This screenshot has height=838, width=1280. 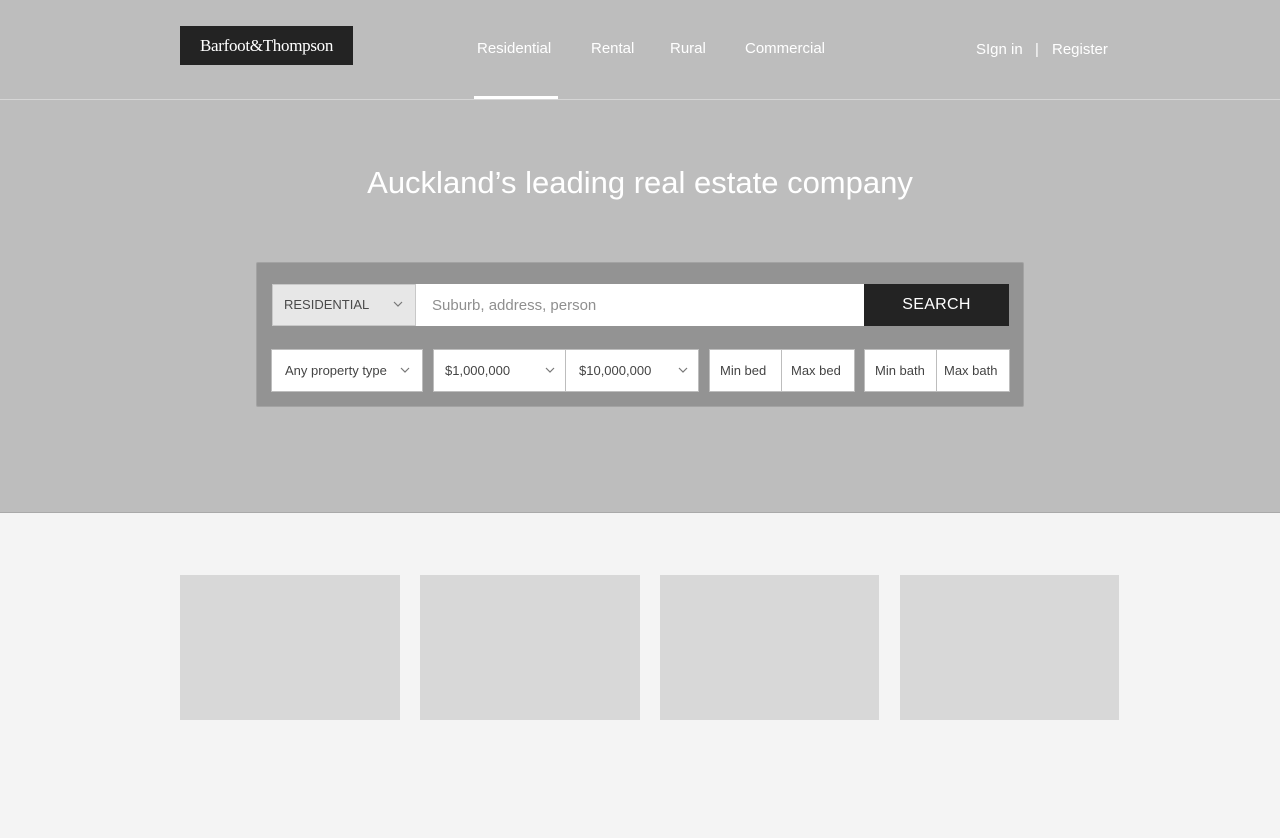 I want to click on nav-item-rural: Rural, so click(x=688, y=48).